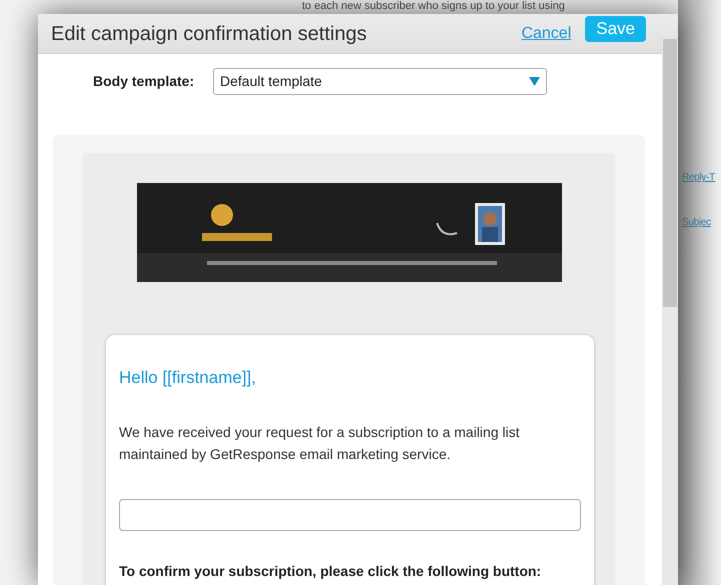 This screenshot has height=585, width=721. I want to click on background-text: to each new subscriber who signs up to your list using, so click(433, 6).